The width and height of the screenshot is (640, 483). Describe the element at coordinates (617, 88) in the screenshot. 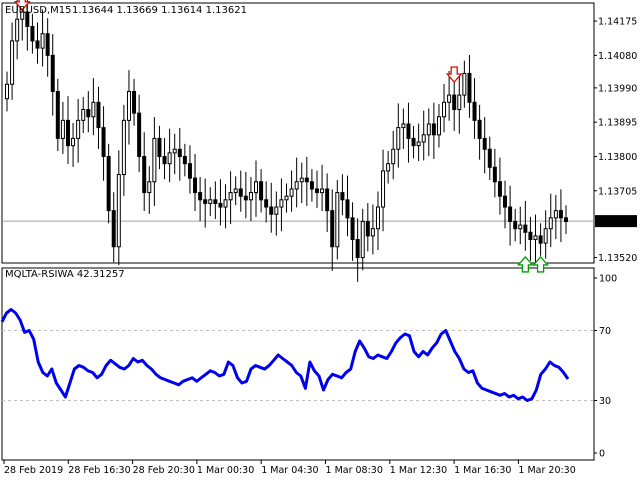

I see `price-tick-label: 1.13990` at that location.